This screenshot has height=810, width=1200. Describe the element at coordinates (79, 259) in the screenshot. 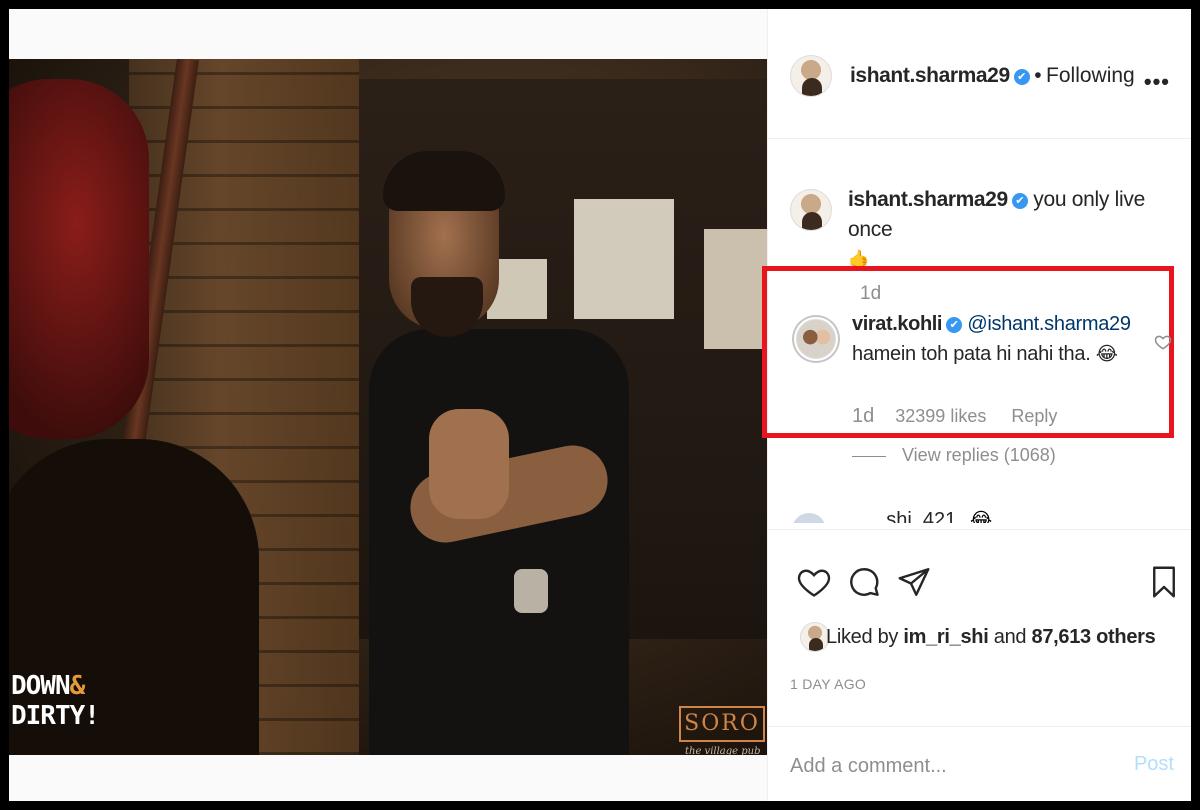

I see `extinguisher-shape` at that location.